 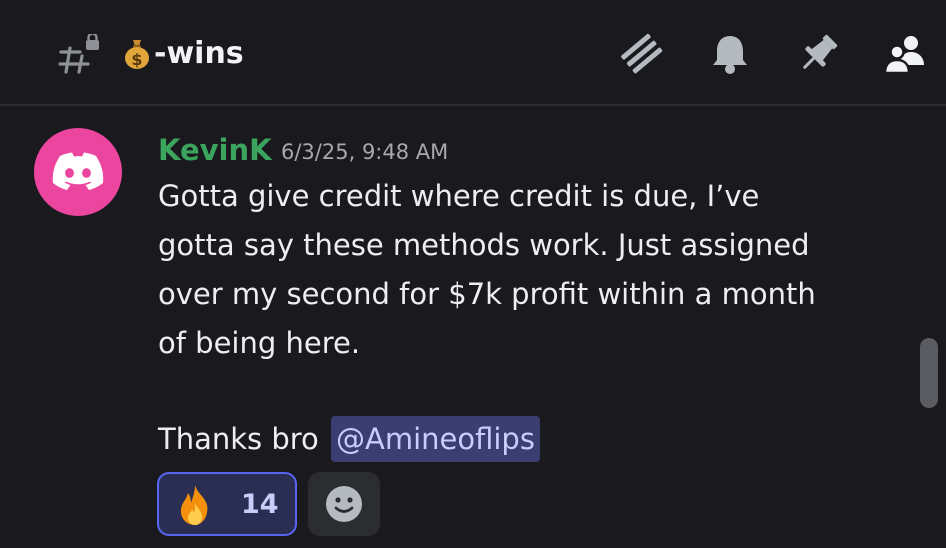 I want to click on message-timestamp: 6/3/25, 9:48 AM, so click(x=365, y=152).